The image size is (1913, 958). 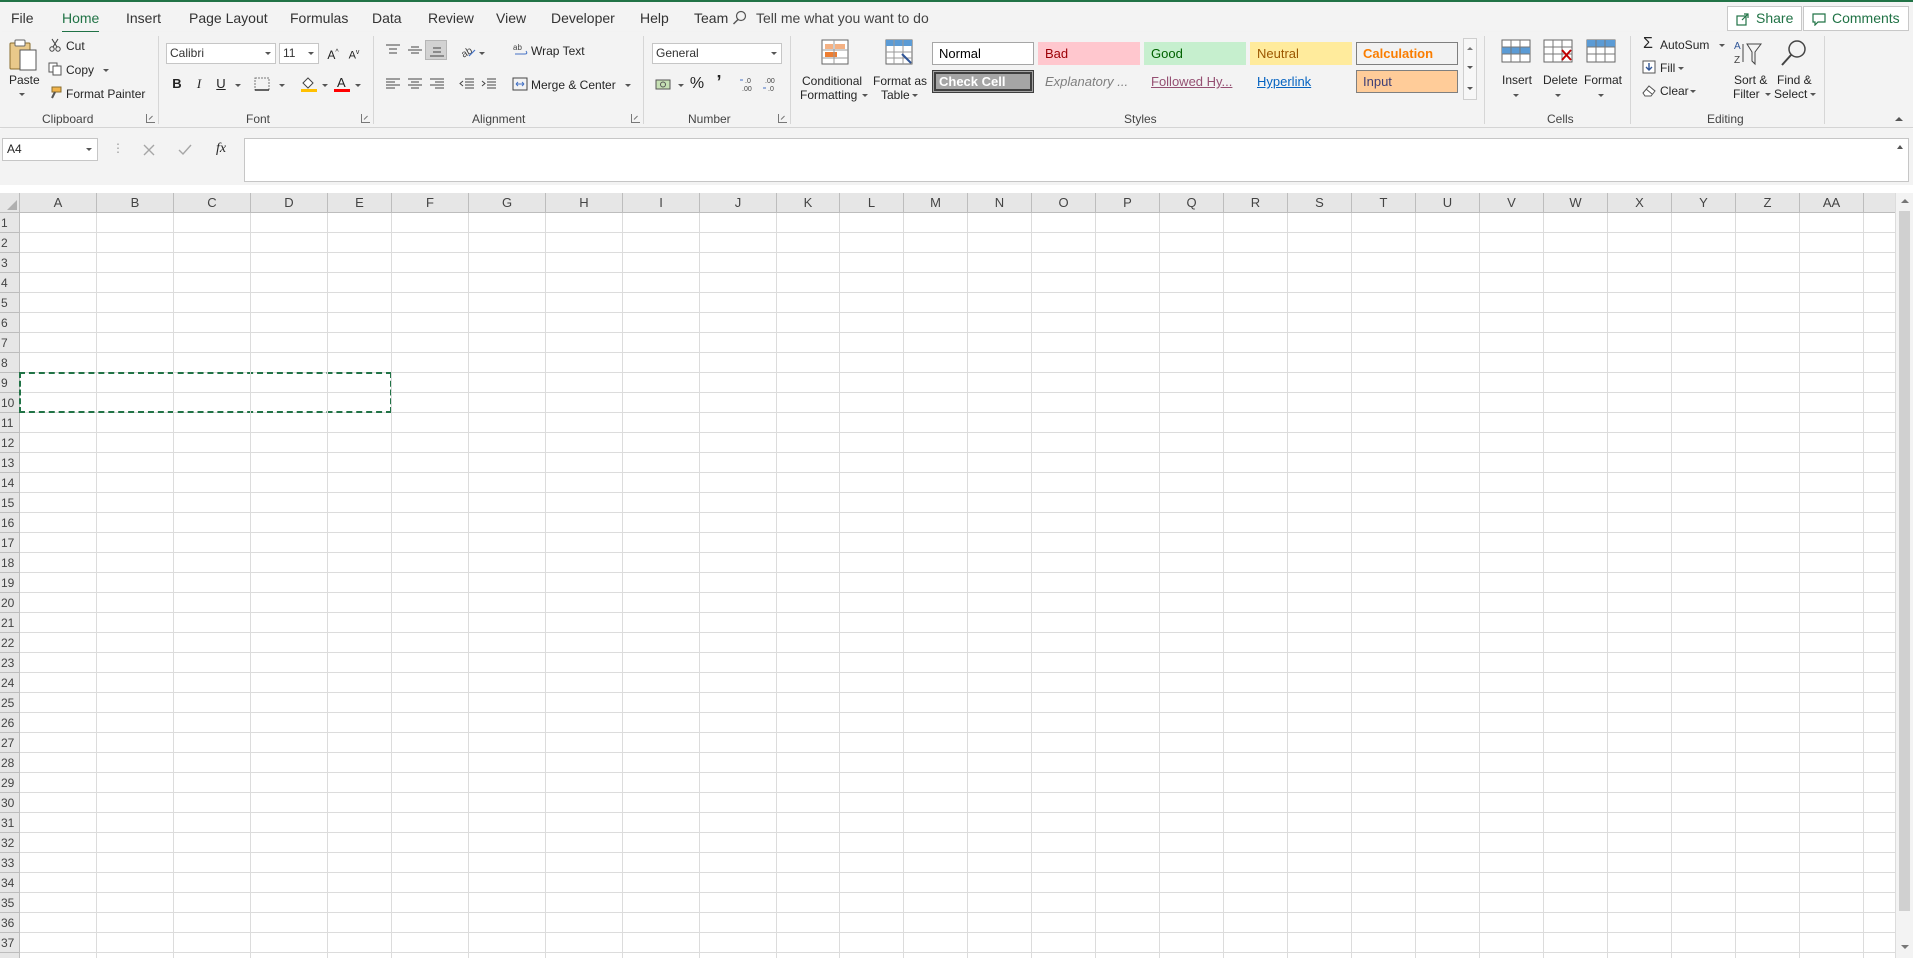 What do you see at coordinates (10, 843) in the screenshot?
I see `row-header-32: 32` at bounding box center [10, 843].